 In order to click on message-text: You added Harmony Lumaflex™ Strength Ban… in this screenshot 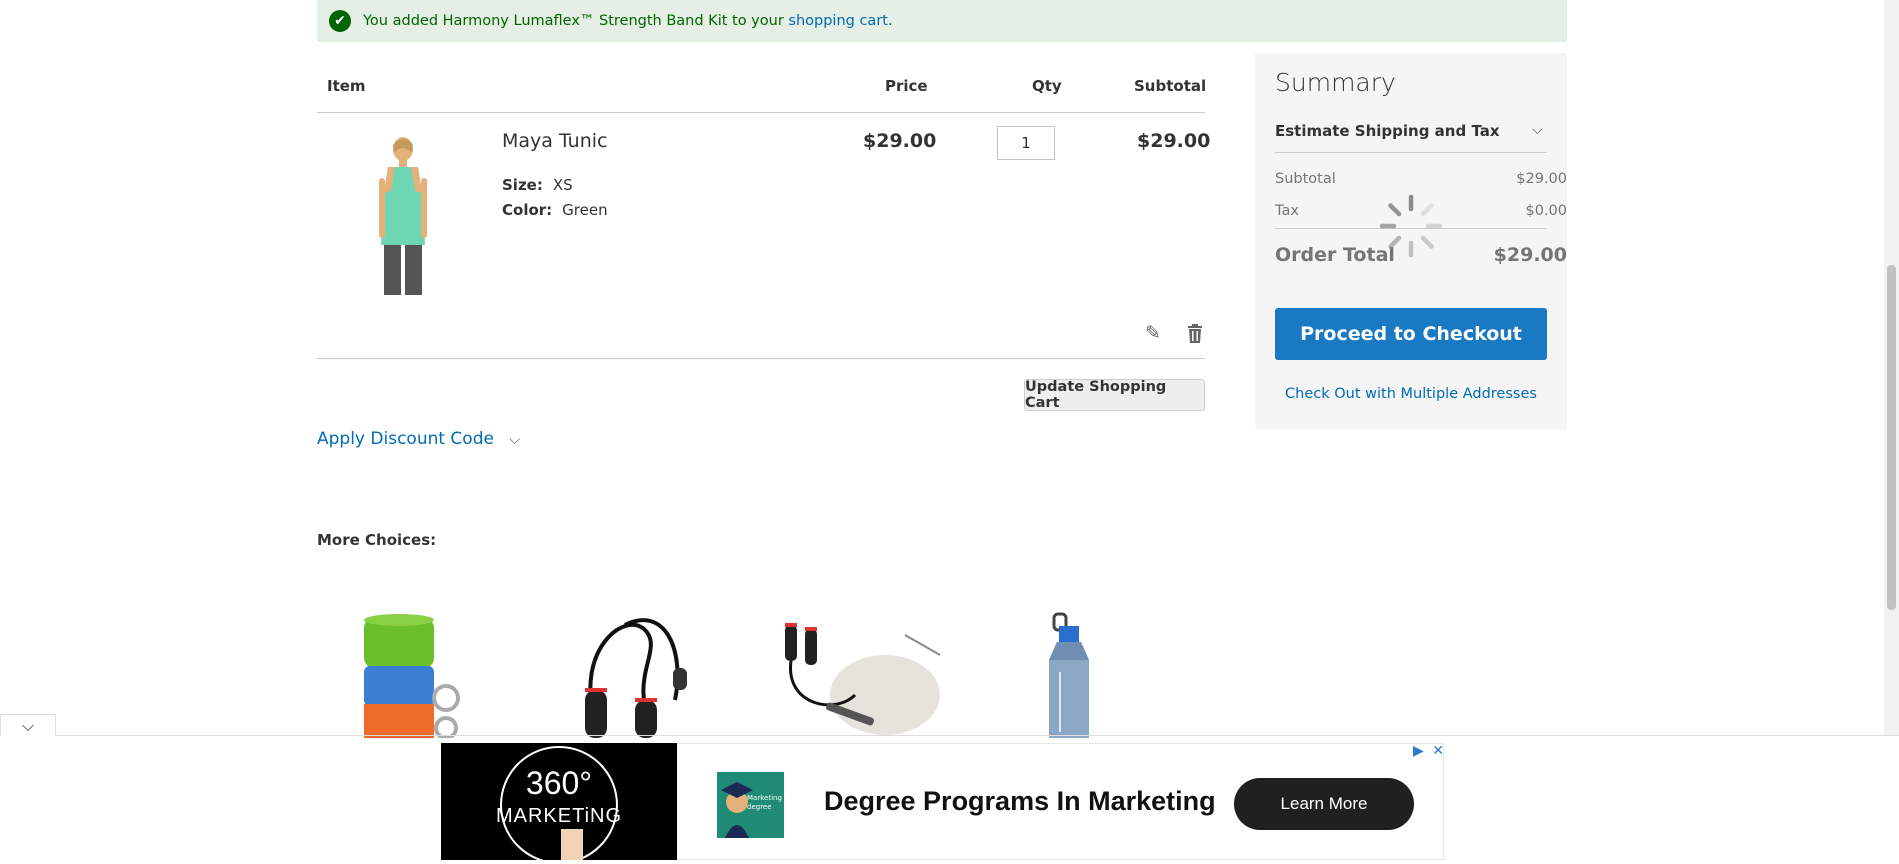, I will do `click(628, 21)`.